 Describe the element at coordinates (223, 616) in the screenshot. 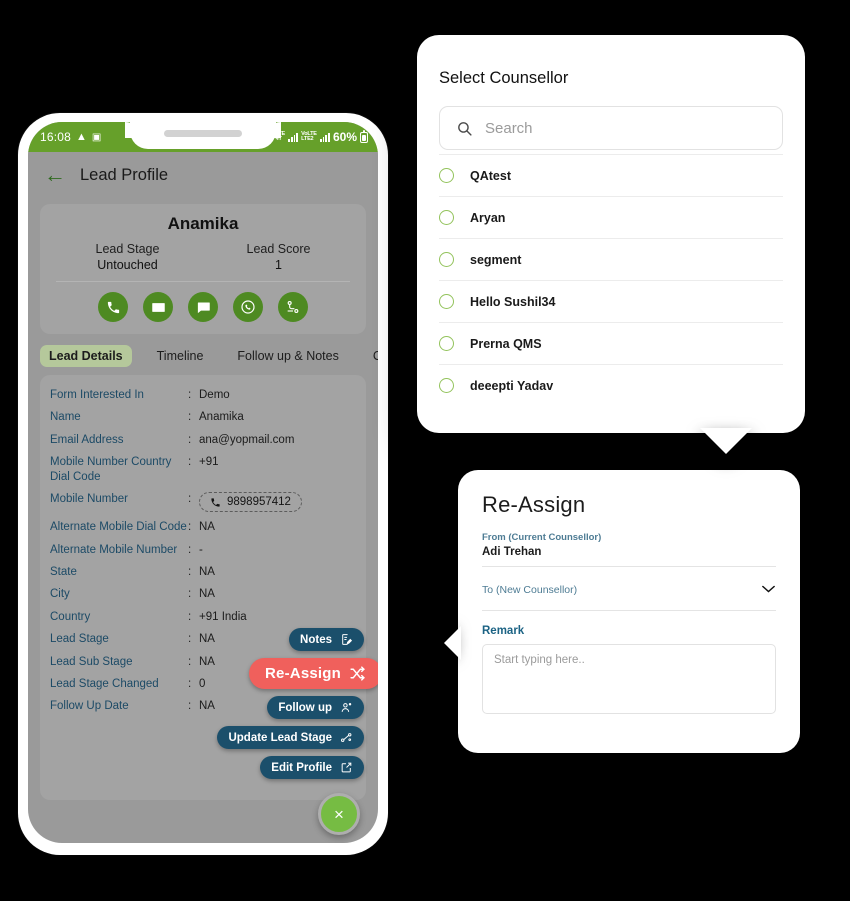

I see `detail-value: +91 India` at that location.